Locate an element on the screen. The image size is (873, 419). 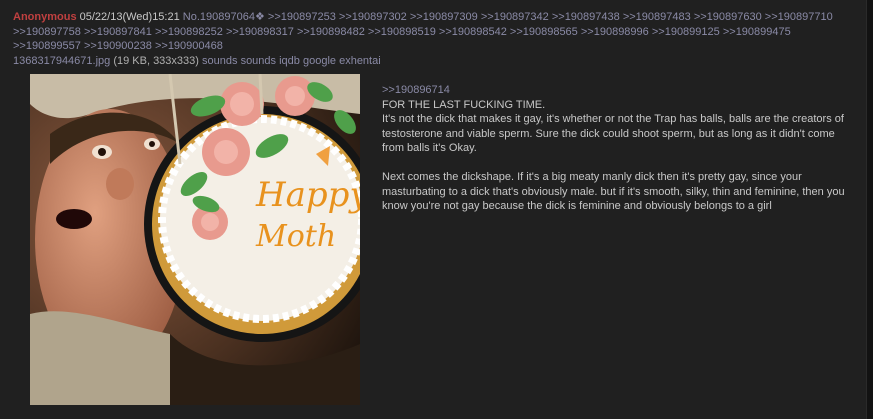
post-menu-icon: ❖ is located at coordinates (260, 17).